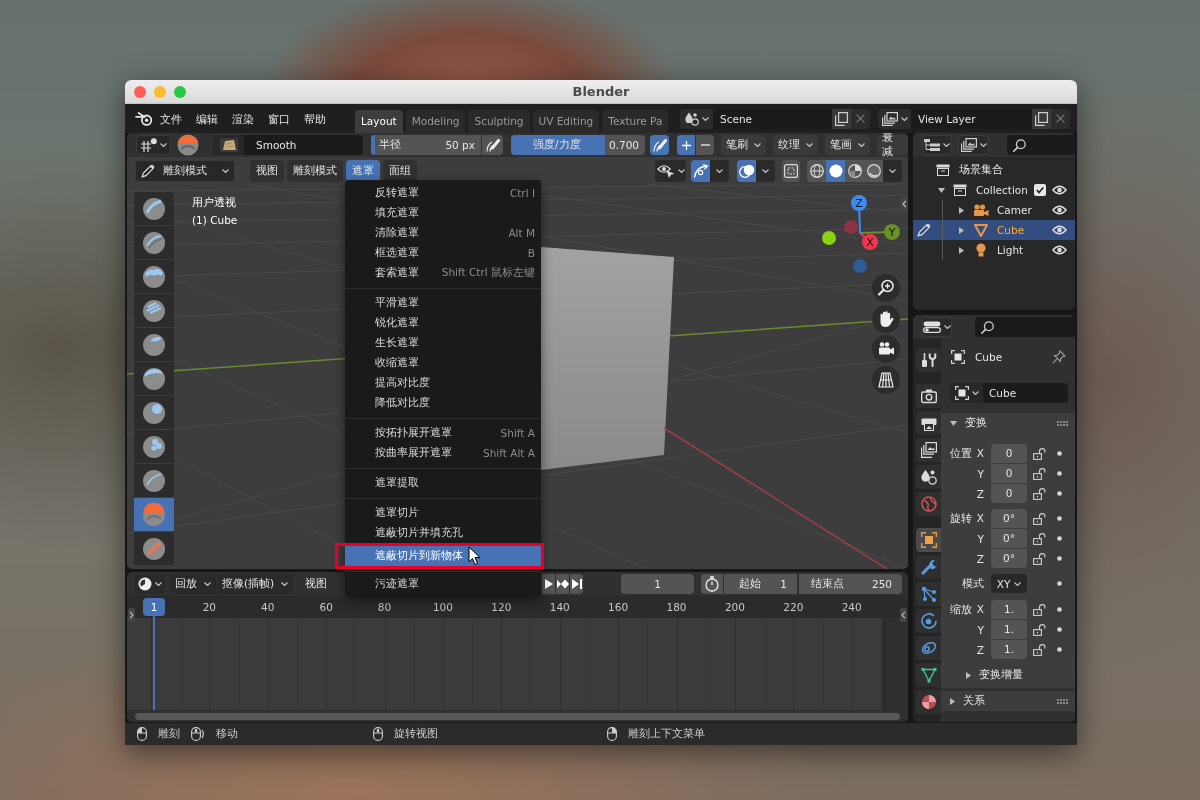  I want to click on menu-button: 回放, so click(193, 584).